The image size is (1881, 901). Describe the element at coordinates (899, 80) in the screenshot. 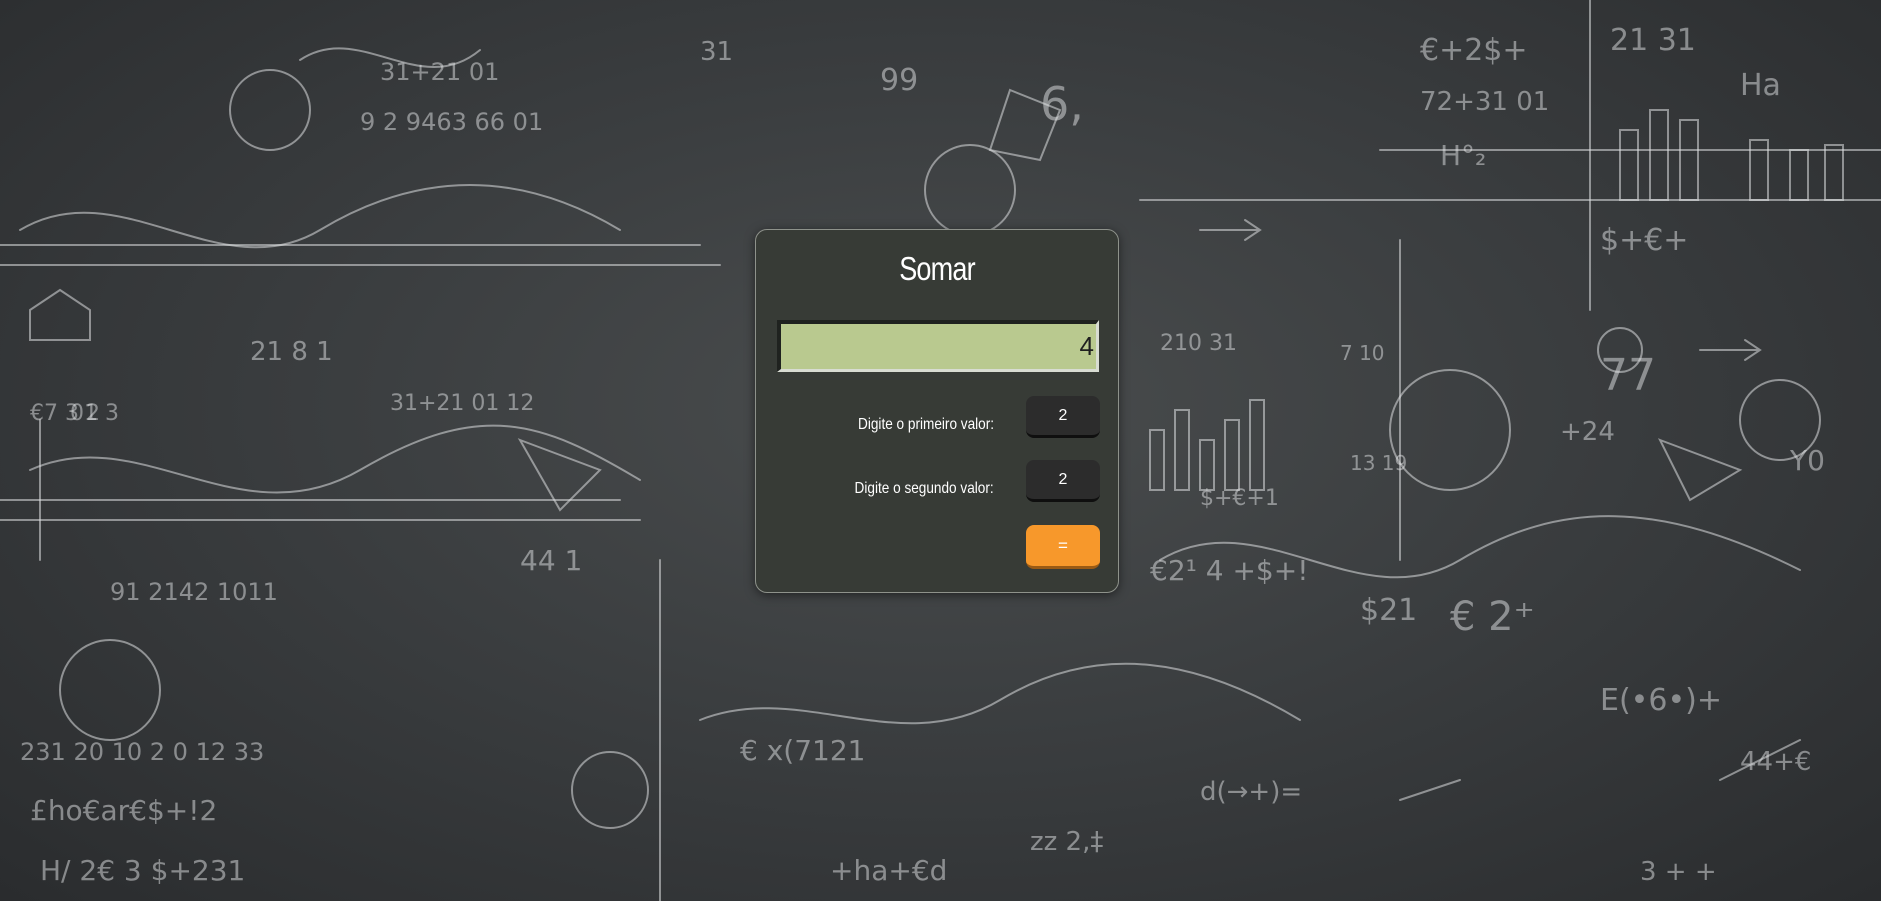

I see `svg-text: 99` at that location.